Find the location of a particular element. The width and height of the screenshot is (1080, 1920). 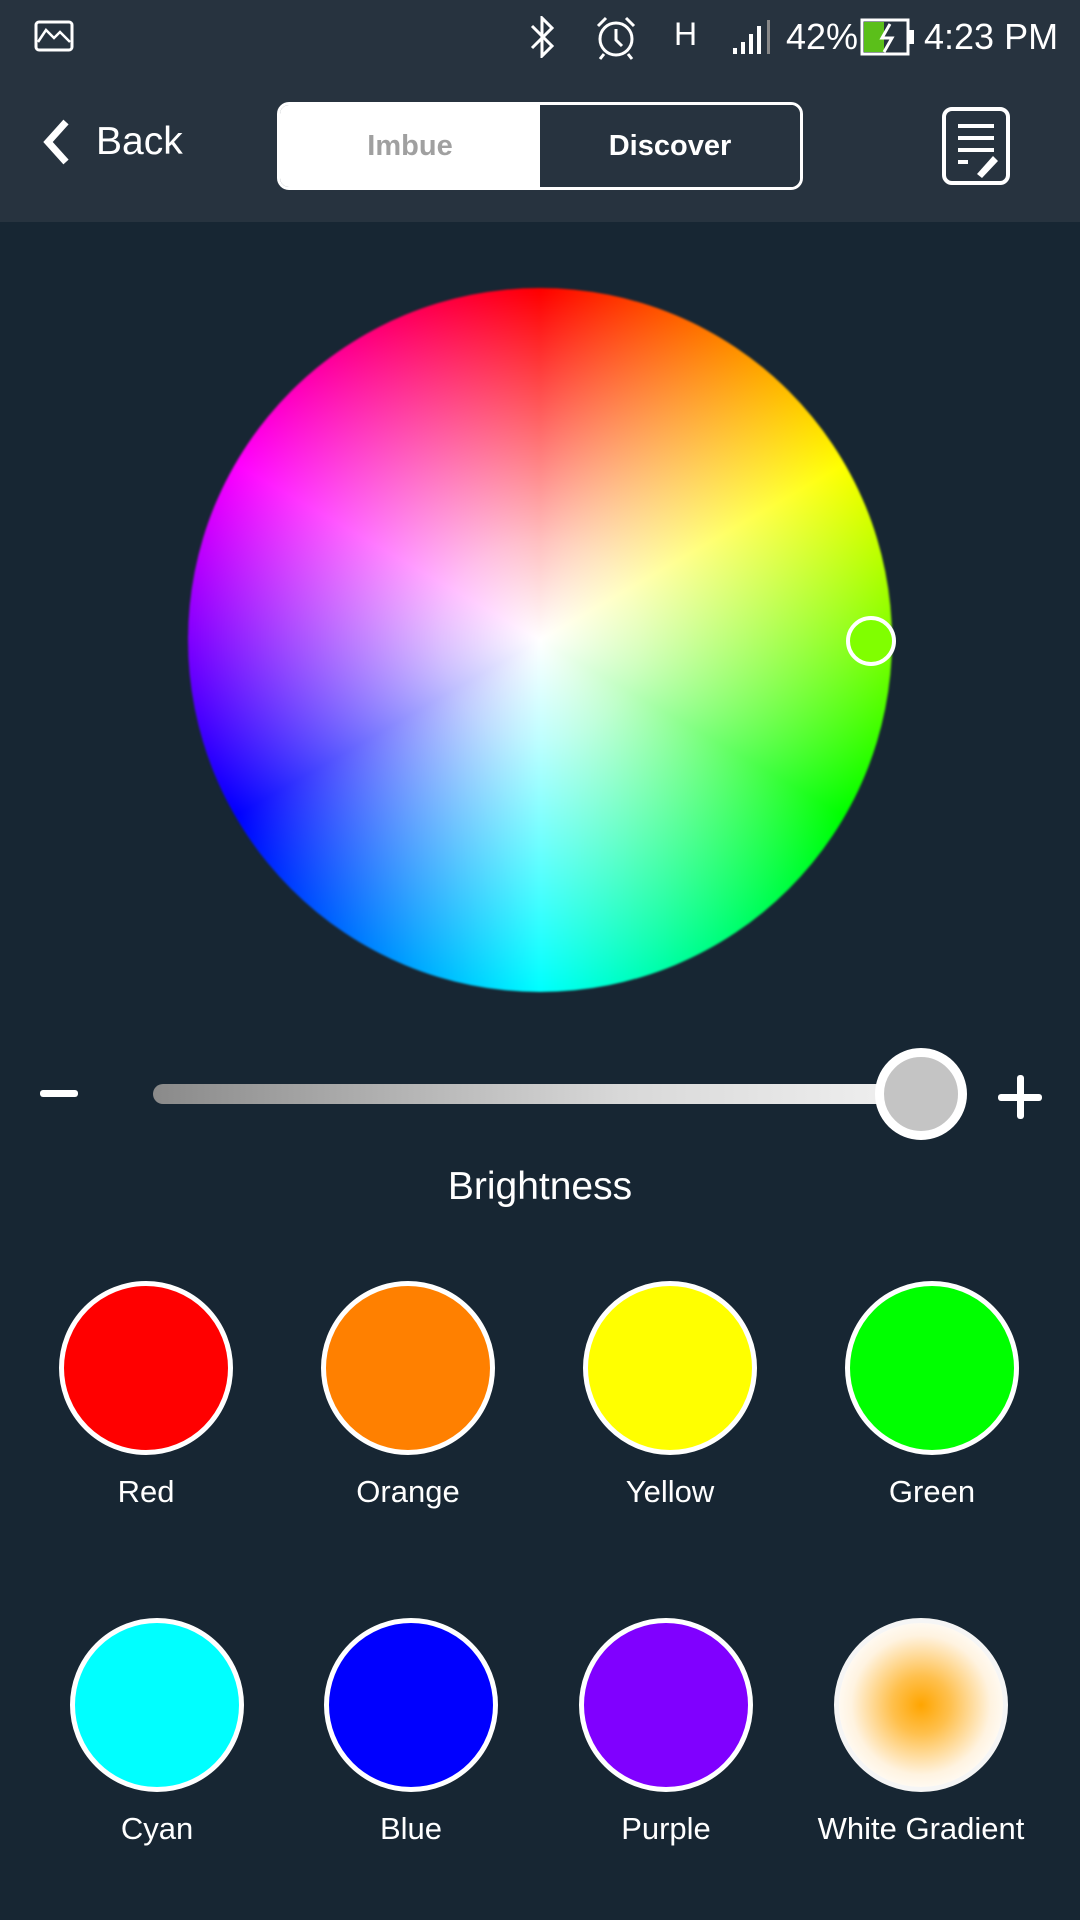

preset-yellow-swatch is located at coordinates (670, 1368).